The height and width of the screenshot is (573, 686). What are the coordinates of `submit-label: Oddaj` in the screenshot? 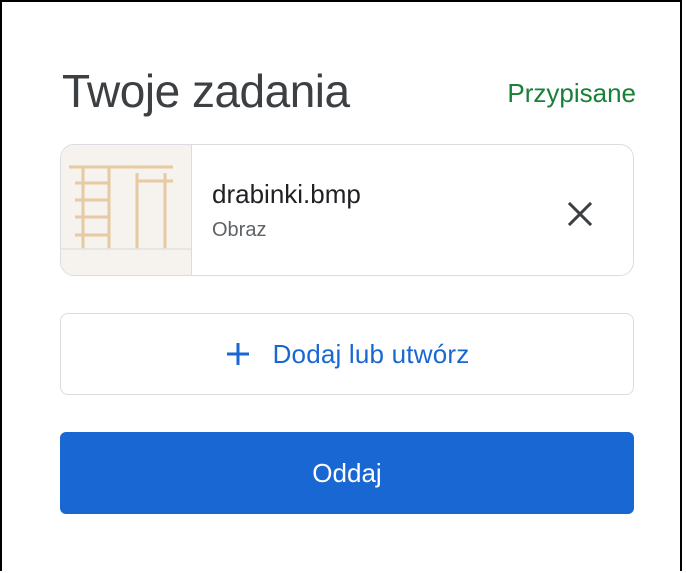 It's located at (347, 472).